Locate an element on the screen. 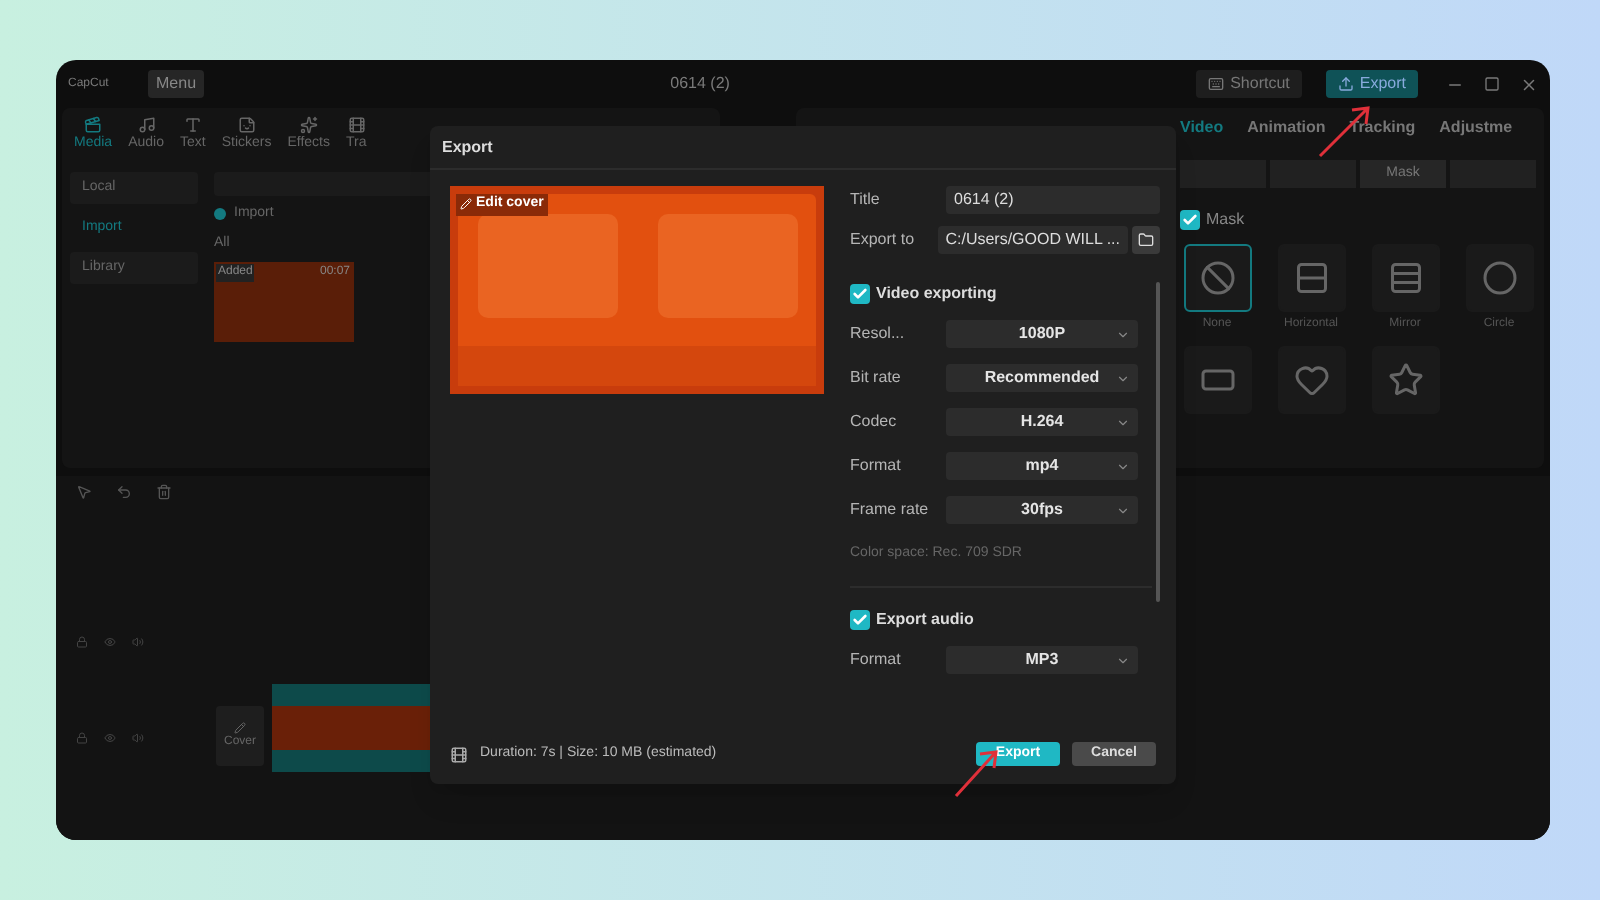 The image size is (1600, 900). field-label: Codec is located at coordinates (874, 422).